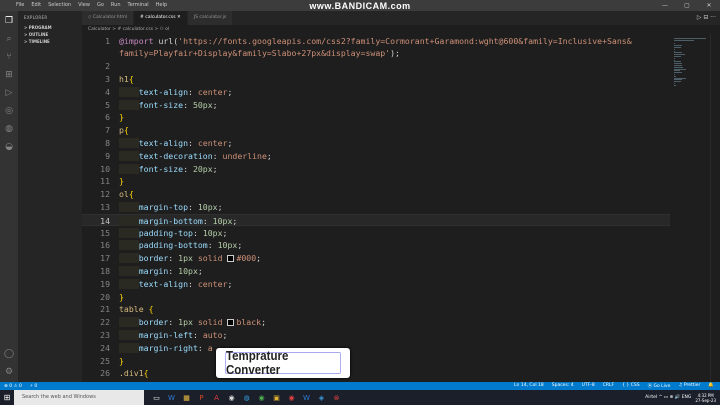  I want to click on browser-icon: ◍, so click(9, 129).